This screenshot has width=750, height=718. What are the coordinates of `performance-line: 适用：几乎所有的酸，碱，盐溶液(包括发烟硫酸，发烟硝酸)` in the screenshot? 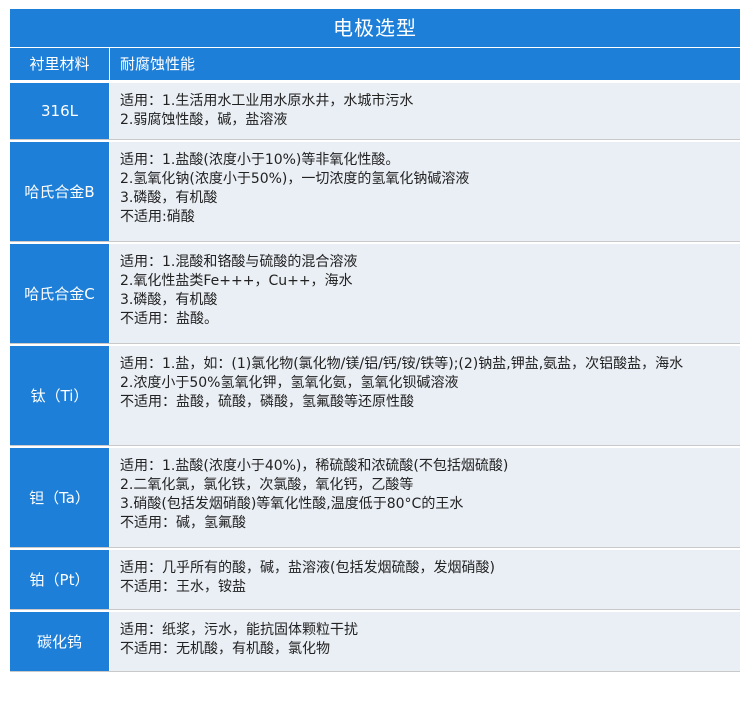 It's located at (307, 568).